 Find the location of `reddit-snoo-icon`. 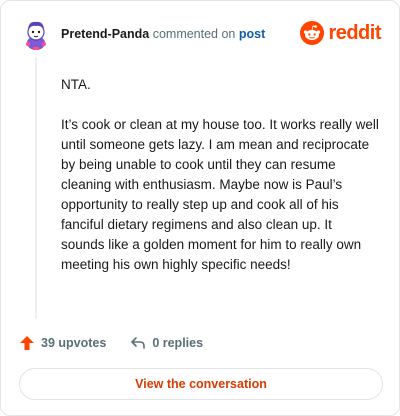

reddit-snoo-icon is located at coordinates (312, 33).